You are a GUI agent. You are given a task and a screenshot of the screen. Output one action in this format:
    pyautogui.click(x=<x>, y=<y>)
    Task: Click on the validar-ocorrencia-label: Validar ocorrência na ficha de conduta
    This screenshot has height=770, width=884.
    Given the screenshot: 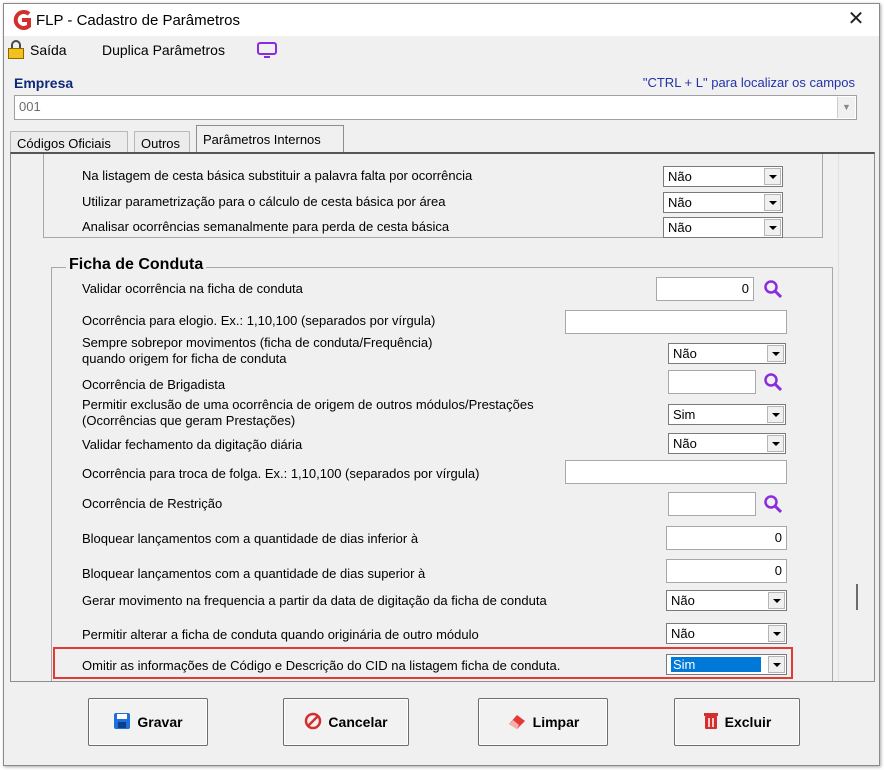 What is the action you would take?
    pyautogui.click(x=192, y=288)
    